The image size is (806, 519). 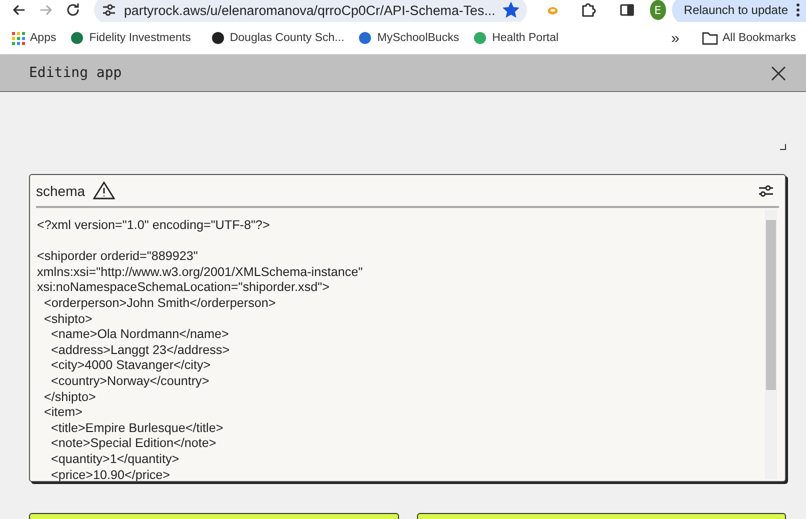 I want to click on forward-arrow-icon, so click(x=46, y=10).